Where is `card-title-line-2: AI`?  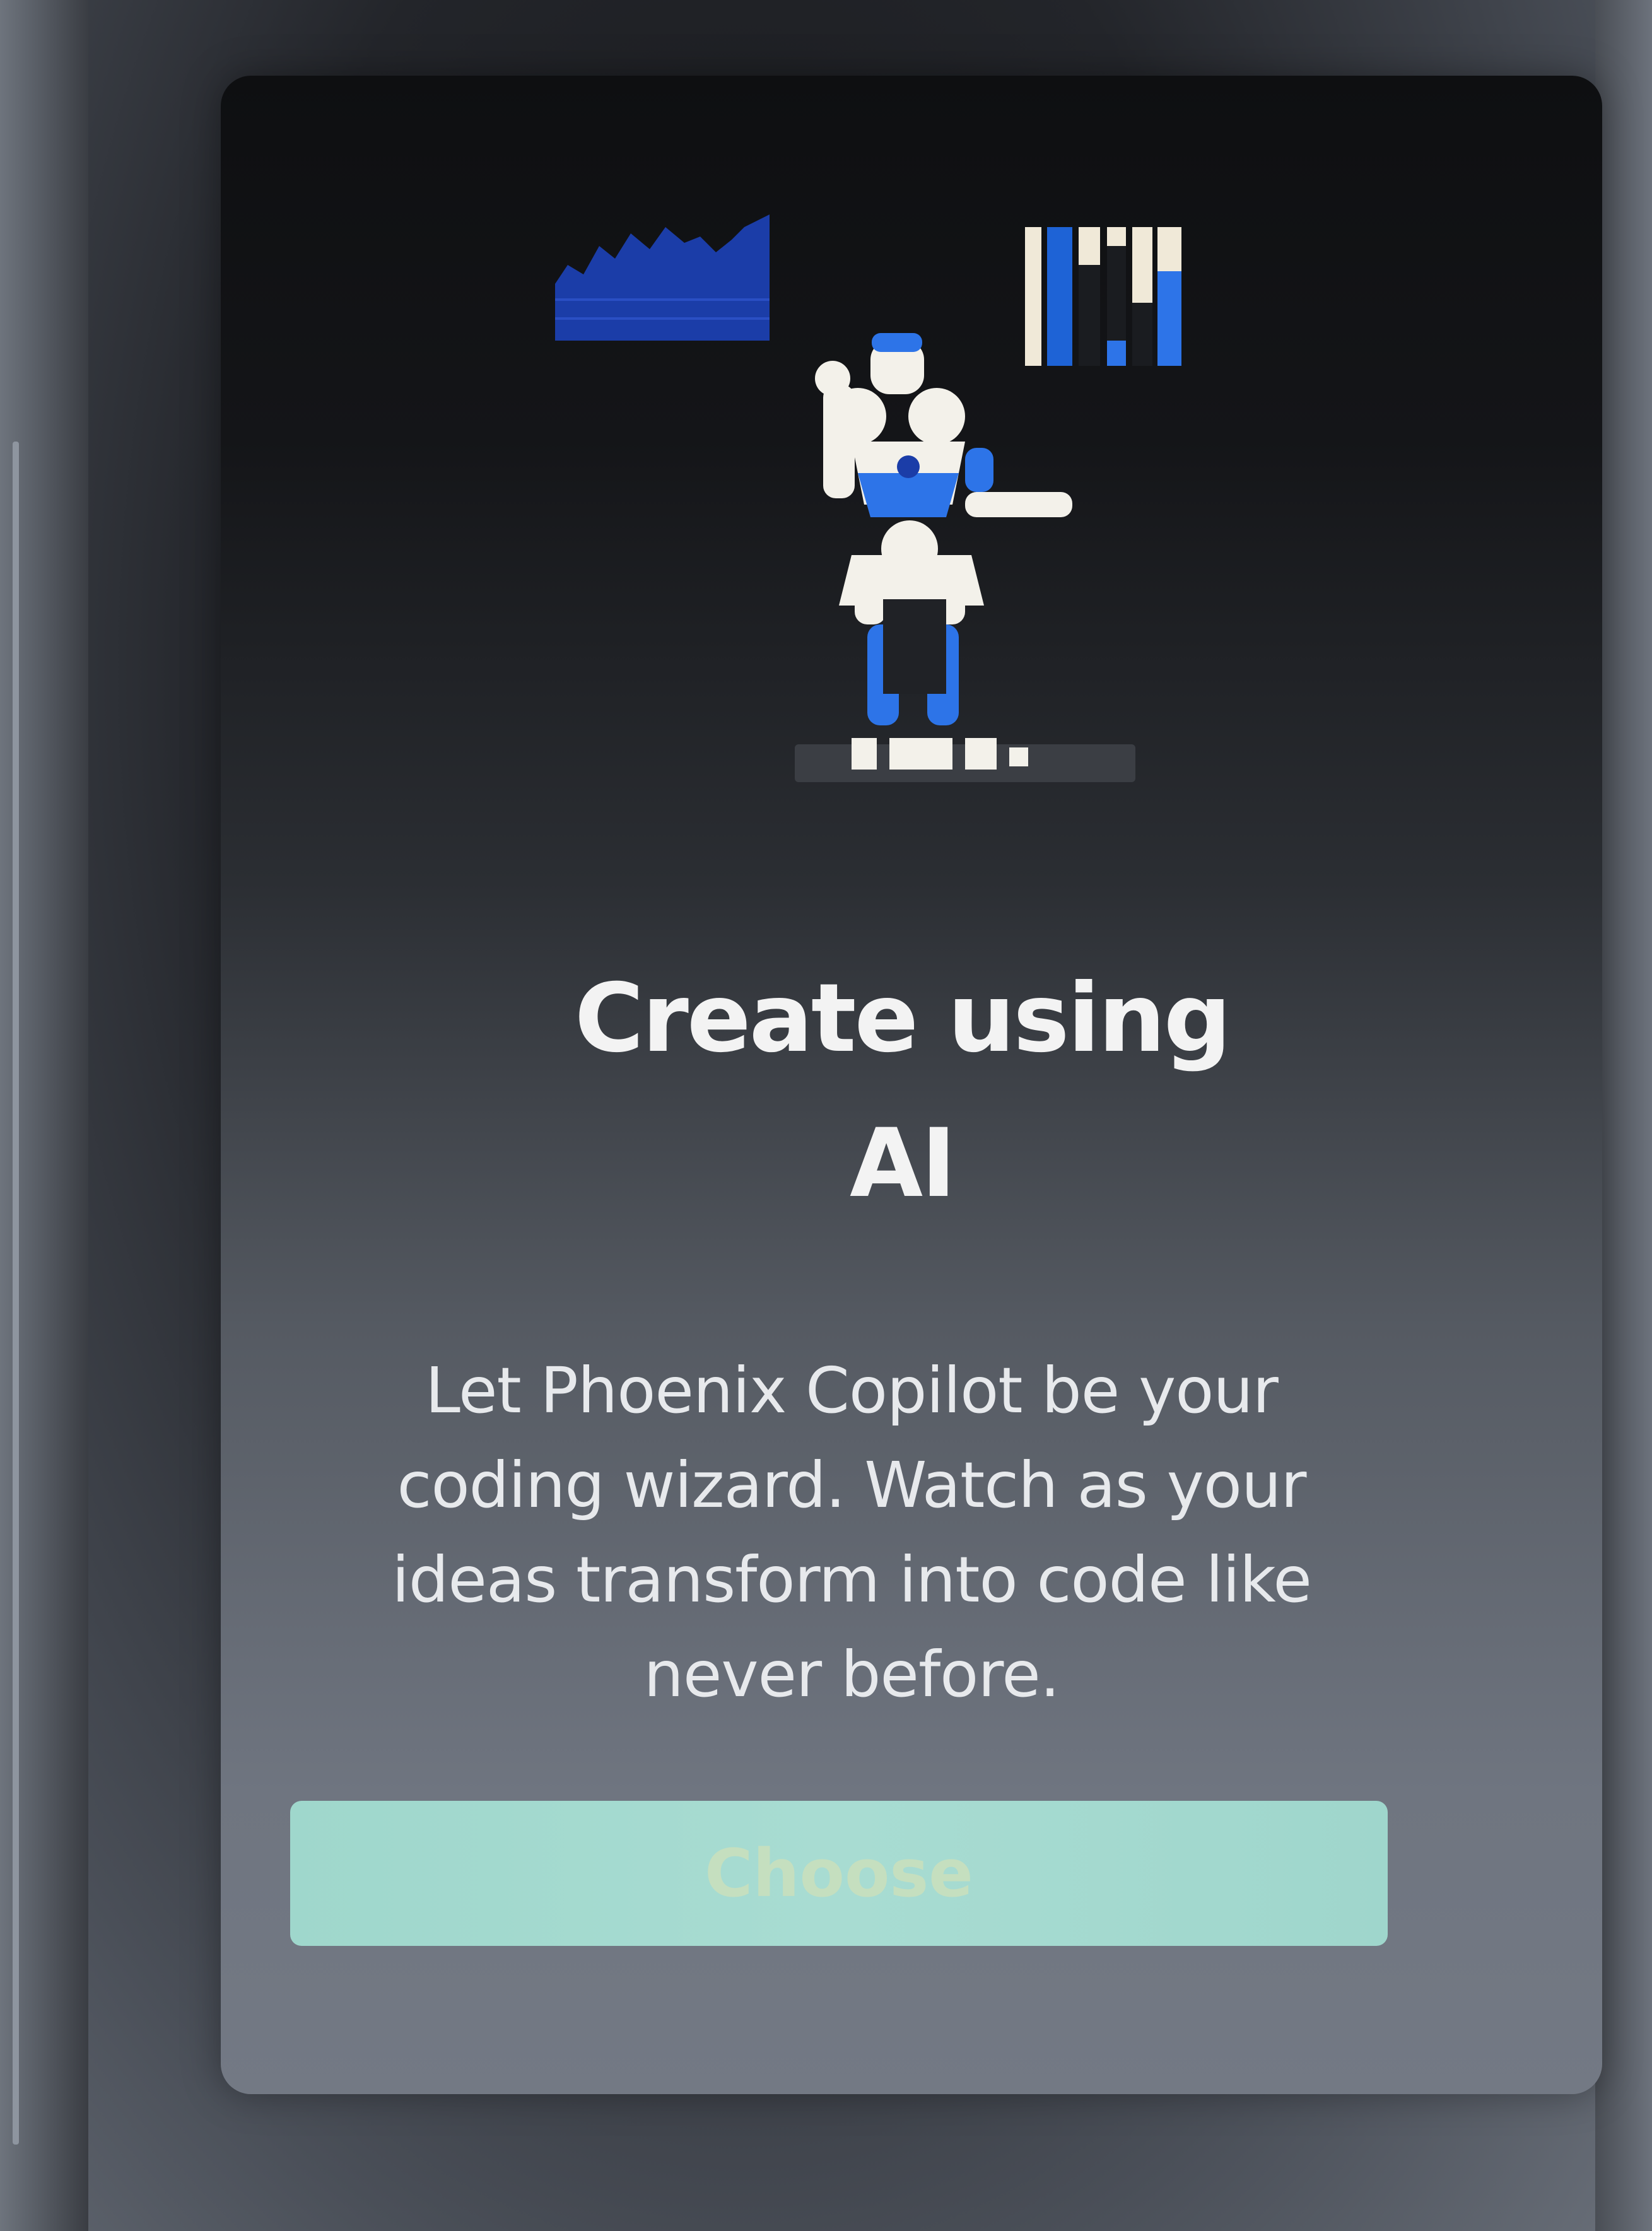
card-title-line-2: AI is located at coordinates (903, 1164).